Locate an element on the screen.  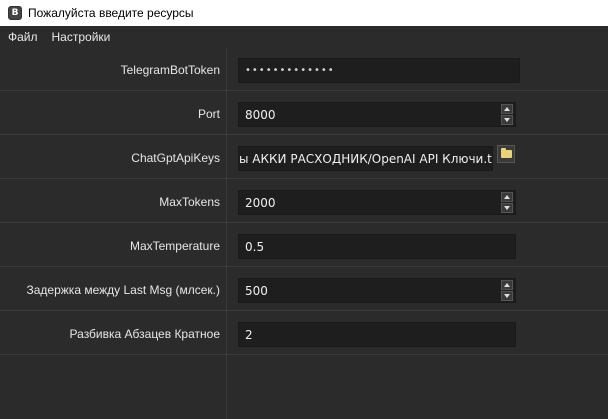
row-max-temperature: MaxTemperature 0.5 is located at coordinates (304, 245).